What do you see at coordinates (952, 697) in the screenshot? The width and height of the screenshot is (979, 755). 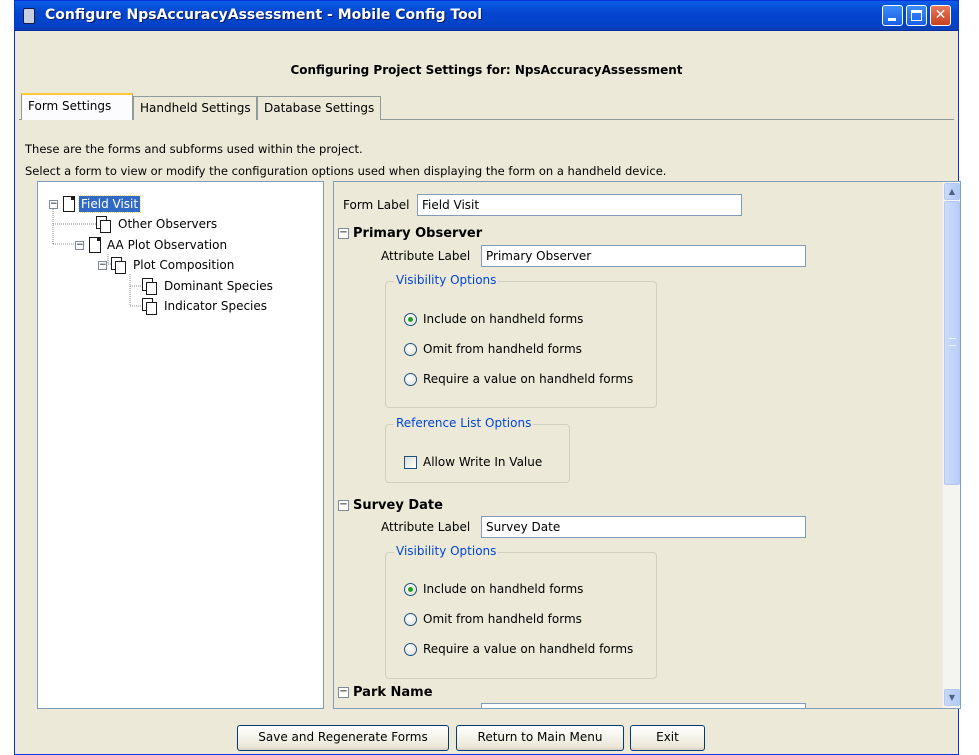 I see `scroll-down-icon: ▼` at bounding box center [952, 697].